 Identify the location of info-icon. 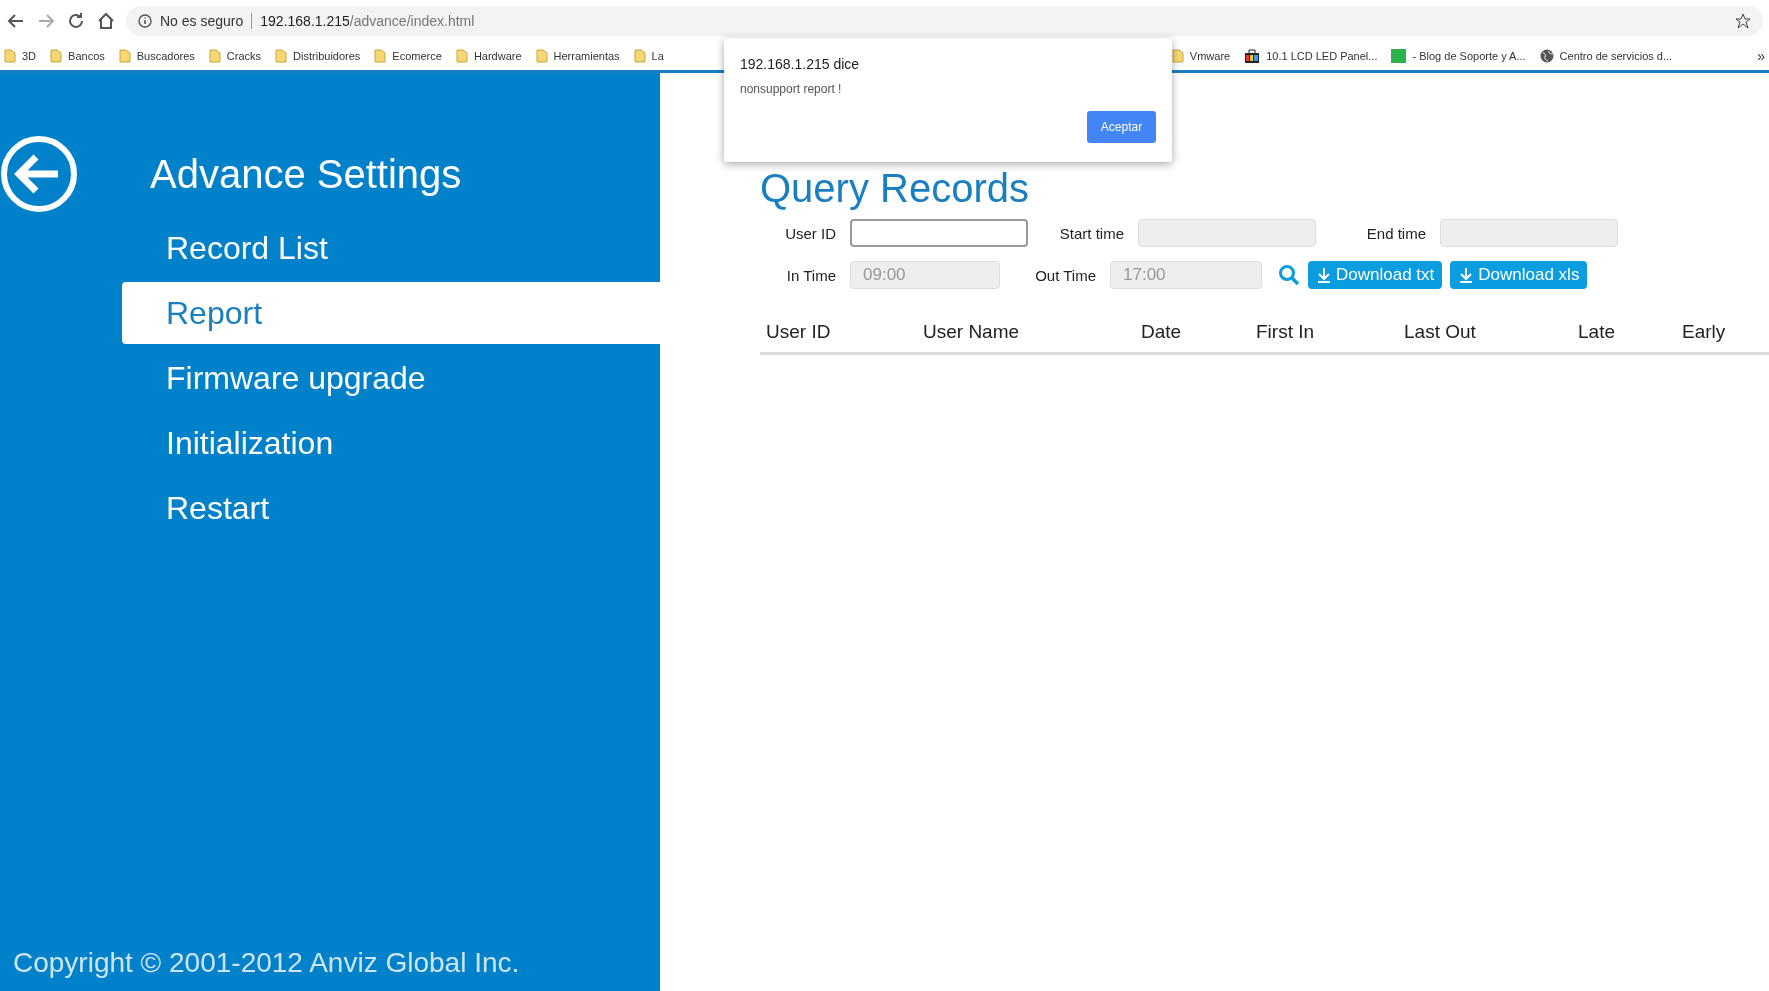
(145, 21).